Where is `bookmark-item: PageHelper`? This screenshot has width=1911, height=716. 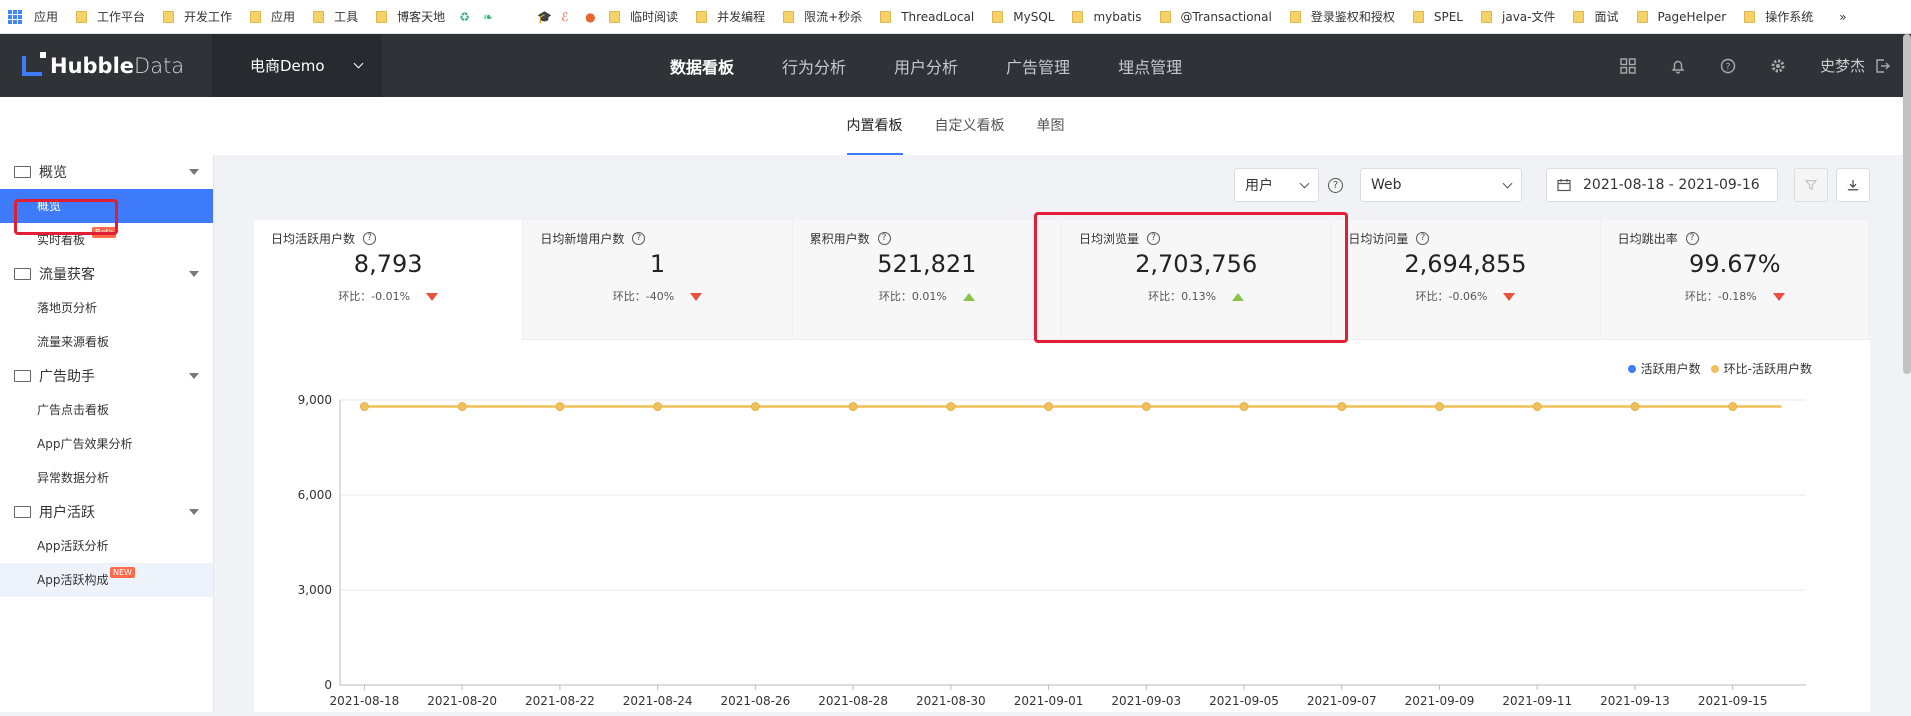 bookmark-item: PageHelper is located at coordinates (1681, 16).